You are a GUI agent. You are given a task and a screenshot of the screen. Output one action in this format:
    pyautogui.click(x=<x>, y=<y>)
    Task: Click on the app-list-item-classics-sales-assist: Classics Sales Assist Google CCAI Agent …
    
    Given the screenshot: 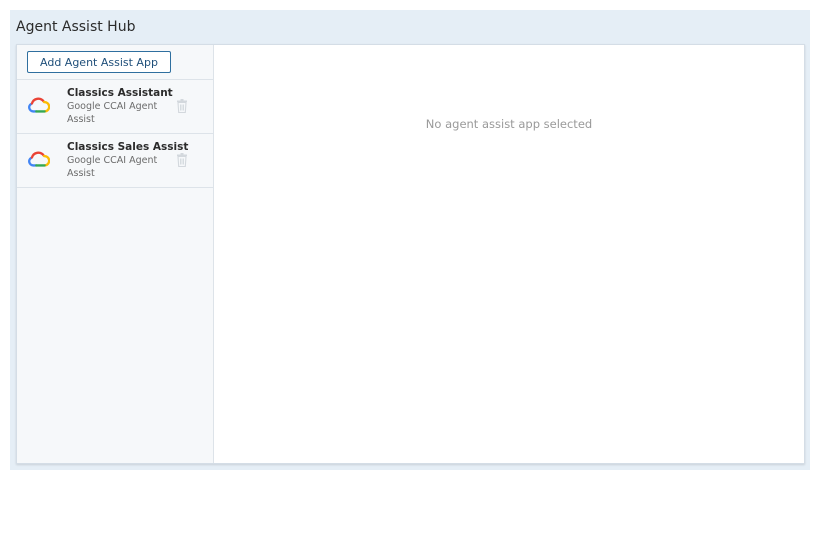 What is the action you would take?
    pyautogui.click(x=115, y=161)
    